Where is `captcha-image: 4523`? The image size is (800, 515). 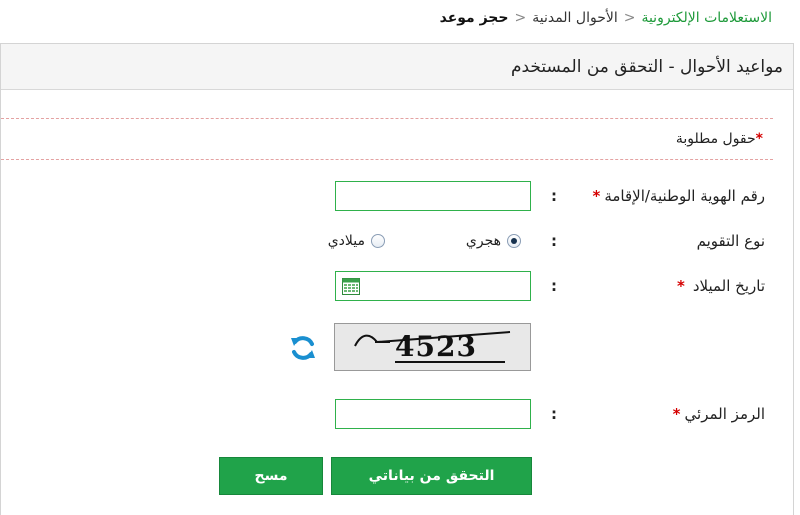 captcha-image: 4523 is located at coordinates (432, 347).